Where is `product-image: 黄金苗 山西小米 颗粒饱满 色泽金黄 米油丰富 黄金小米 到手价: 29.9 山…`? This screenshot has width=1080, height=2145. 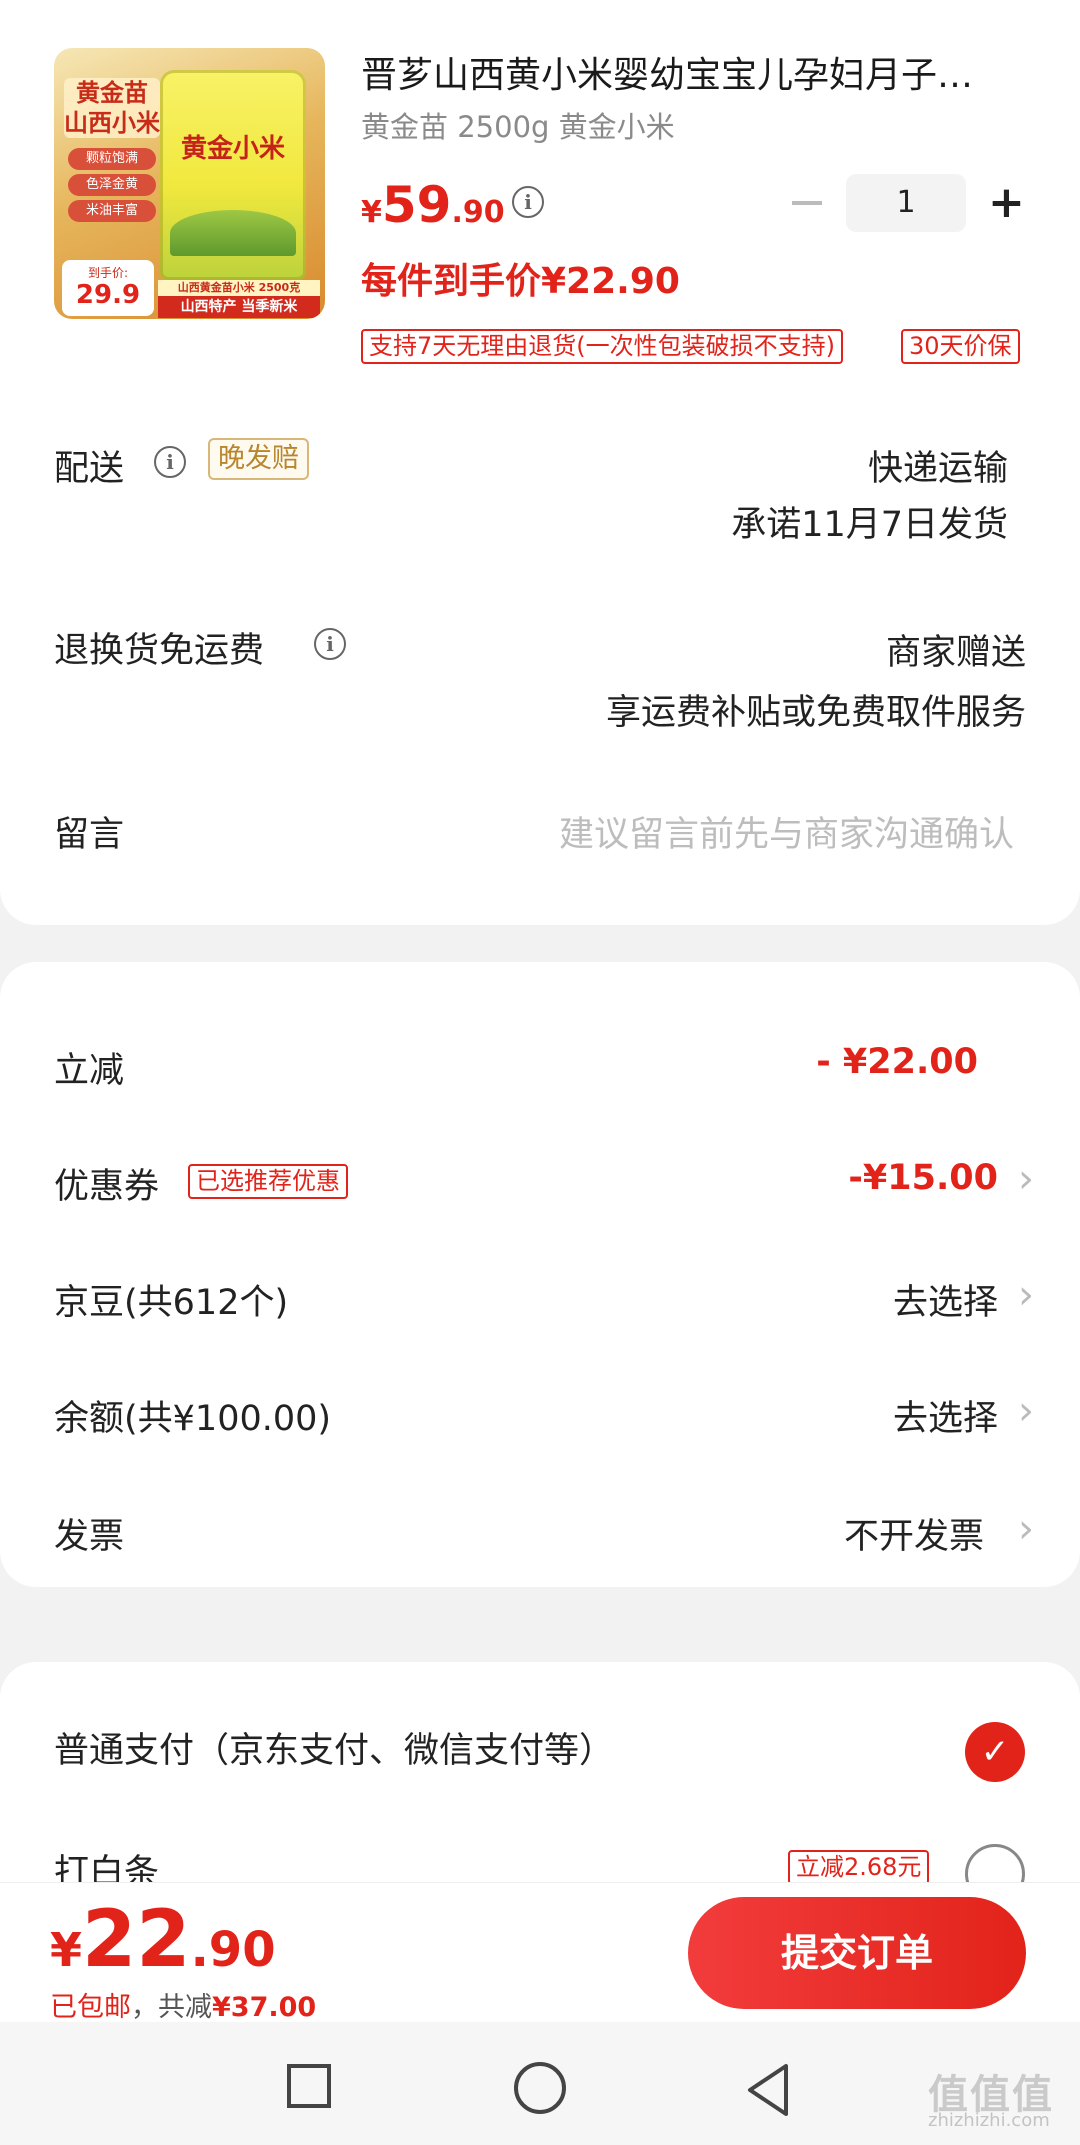 product-image: 黄金苗 山西小米 颗粒饱满 色泽金黄 米油丰富 黄金小米 到手价: 29.9 山… is located at coordinates (189, 183).